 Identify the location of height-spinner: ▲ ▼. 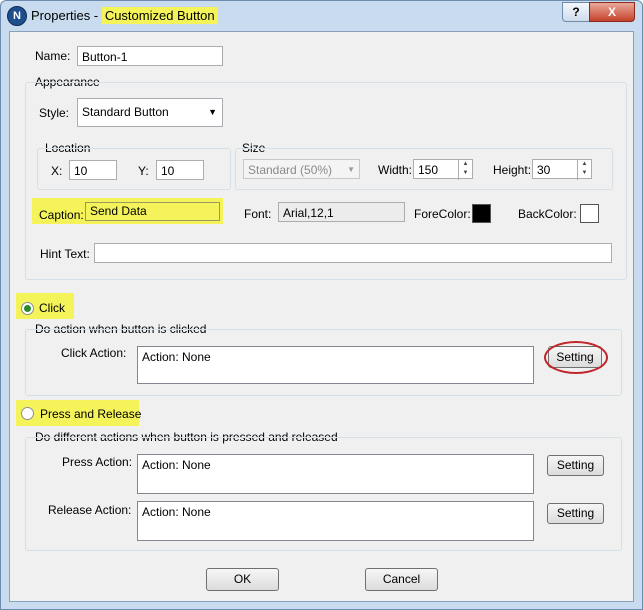
(584, 170).